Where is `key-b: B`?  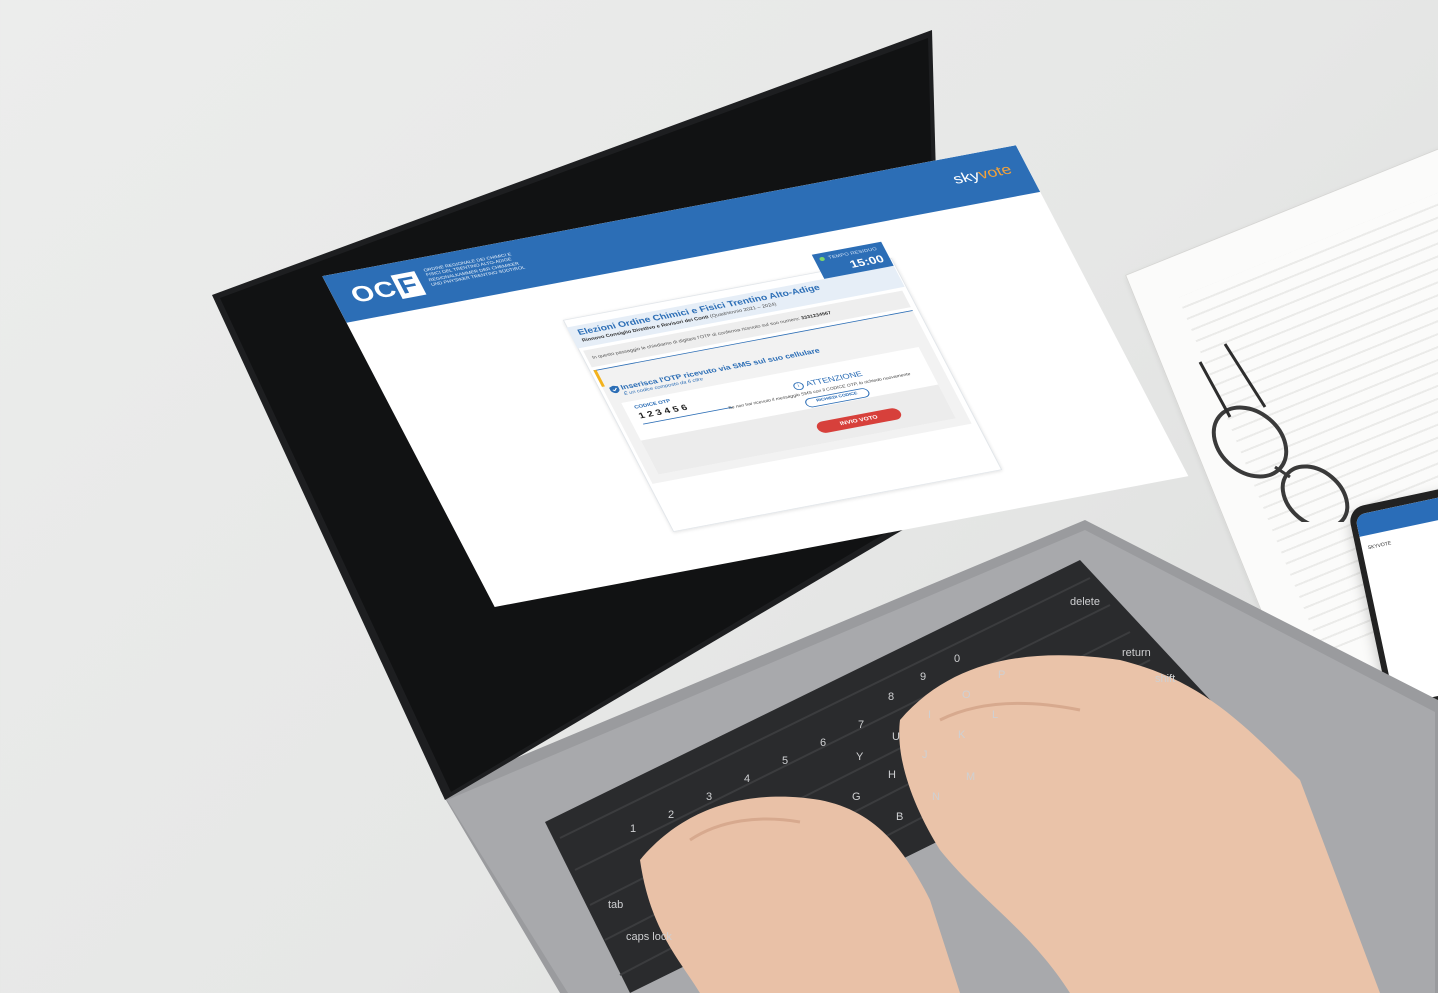
key-b: B is located at coordinates (899, 817).